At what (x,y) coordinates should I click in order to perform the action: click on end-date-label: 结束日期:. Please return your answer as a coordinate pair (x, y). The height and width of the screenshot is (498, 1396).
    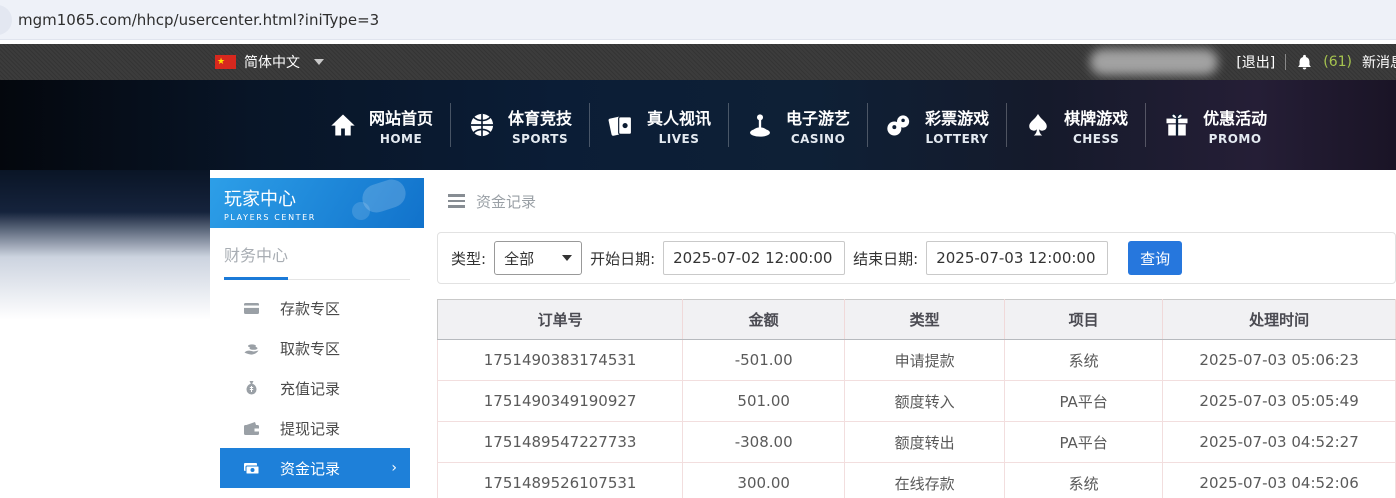
    Looking at the image, I should click on (886, 258).